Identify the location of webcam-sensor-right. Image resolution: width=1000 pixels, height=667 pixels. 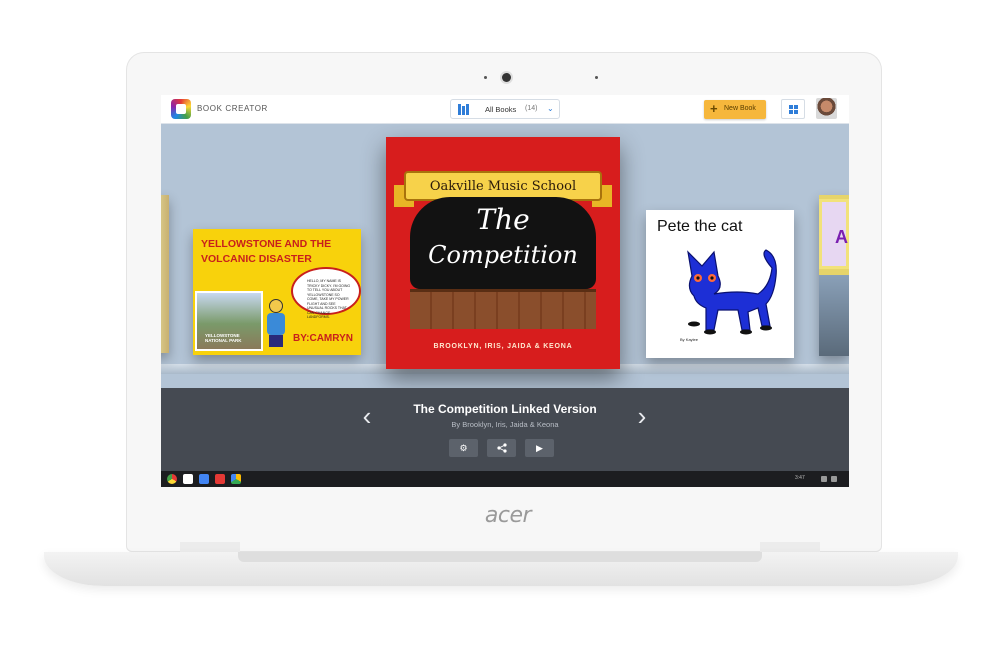
(596, 77).